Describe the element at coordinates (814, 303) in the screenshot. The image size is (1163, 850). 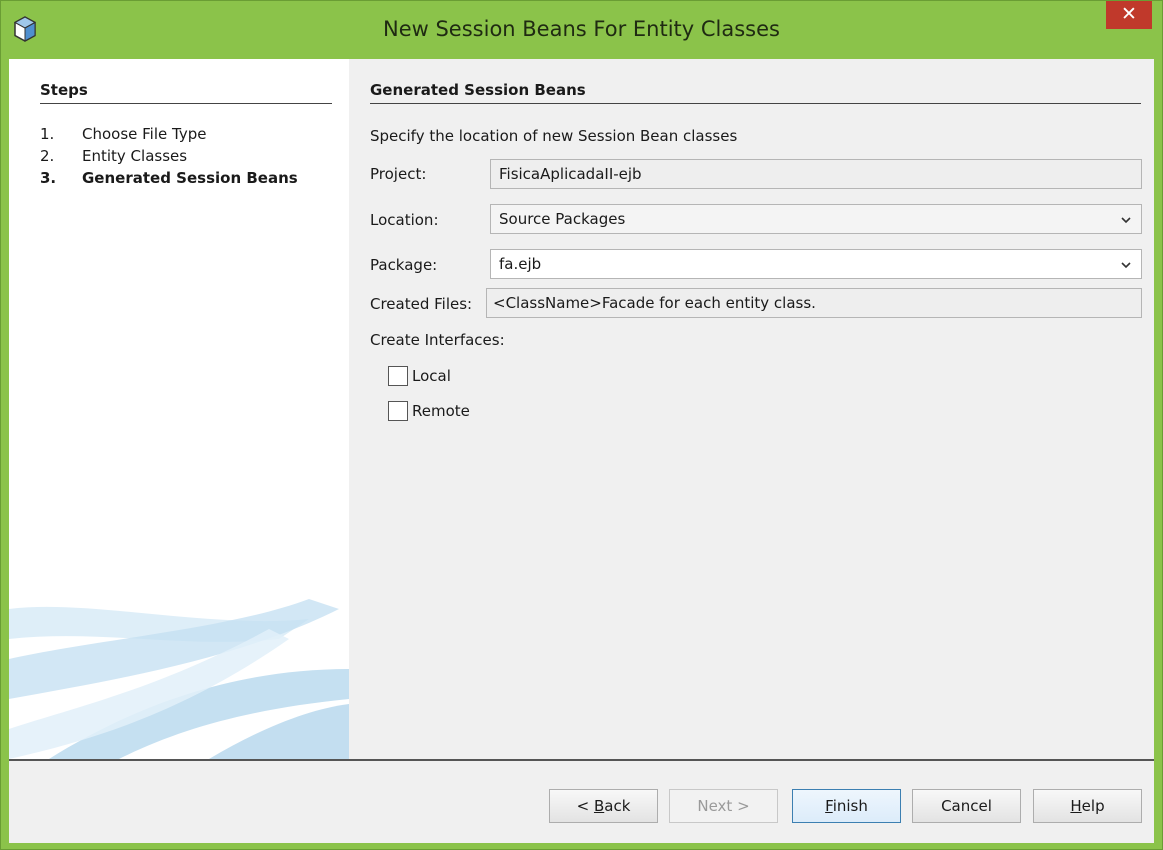
I see `created-files-field: <ClassName>Facade for each entity class.` at that location.